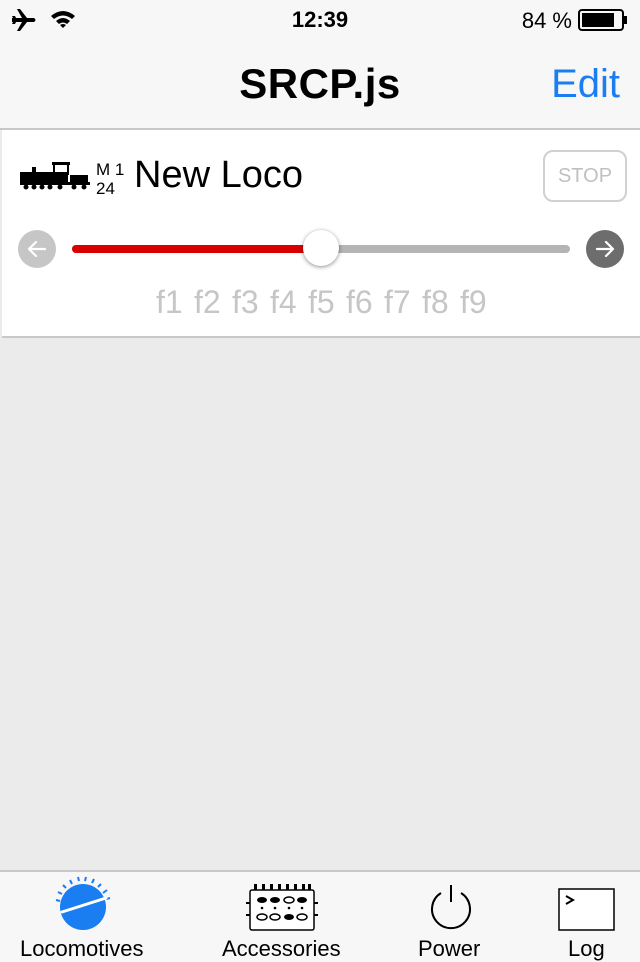 The width and height of the screenshot is (640, 962). I want to click on function-button-f9: f9, so click(479, 302).